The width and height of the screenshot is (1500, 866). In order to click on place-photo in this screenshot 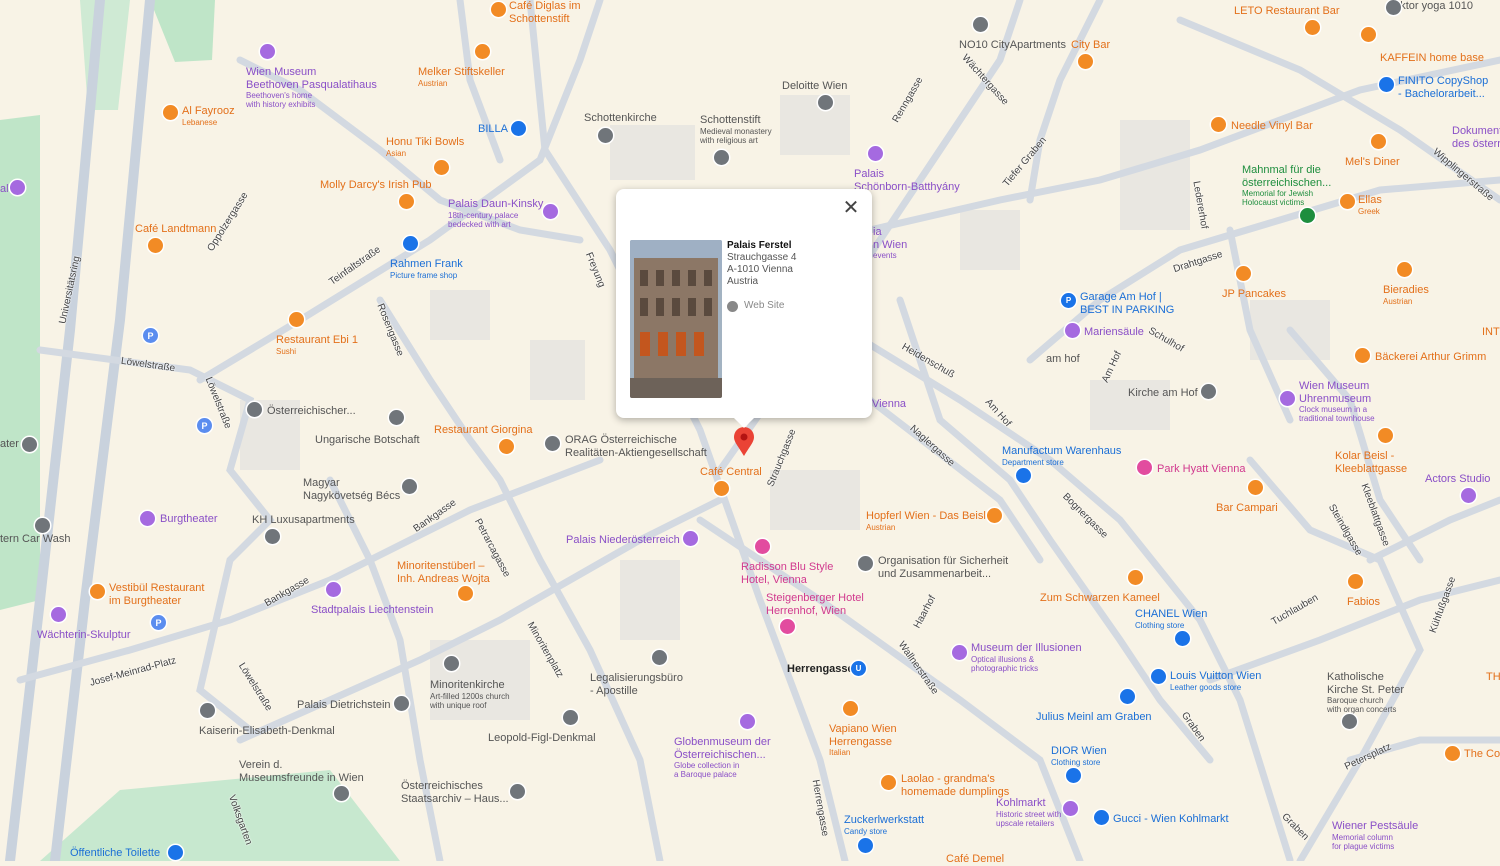, I will do `click(676, 319)`.